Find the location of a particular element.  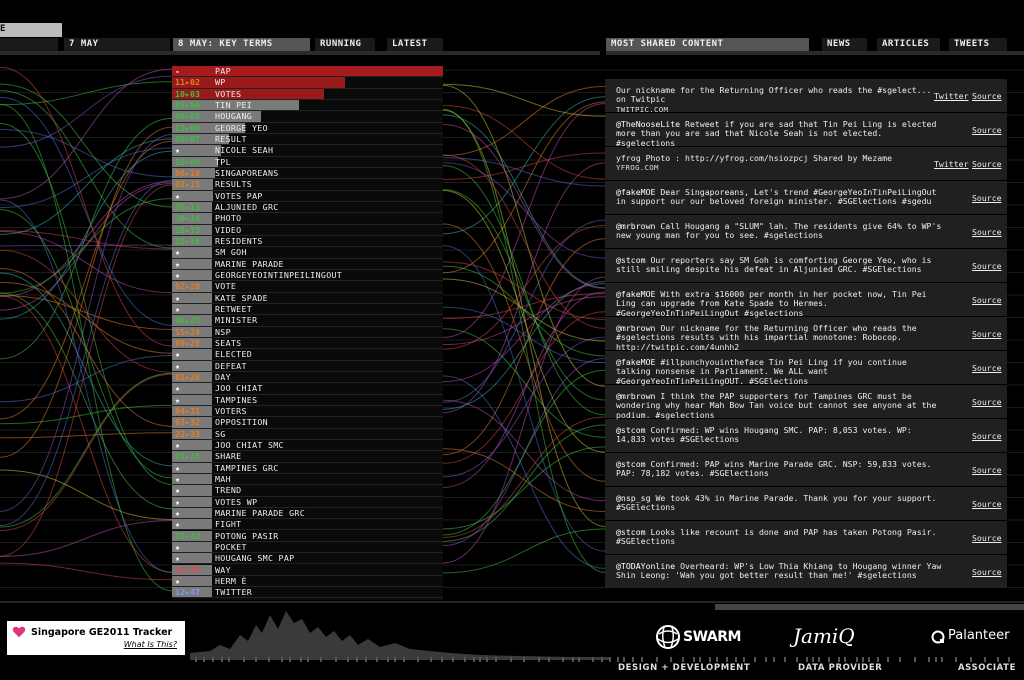

term-row: 22▸33 SG is located at coordinates (307, 434).